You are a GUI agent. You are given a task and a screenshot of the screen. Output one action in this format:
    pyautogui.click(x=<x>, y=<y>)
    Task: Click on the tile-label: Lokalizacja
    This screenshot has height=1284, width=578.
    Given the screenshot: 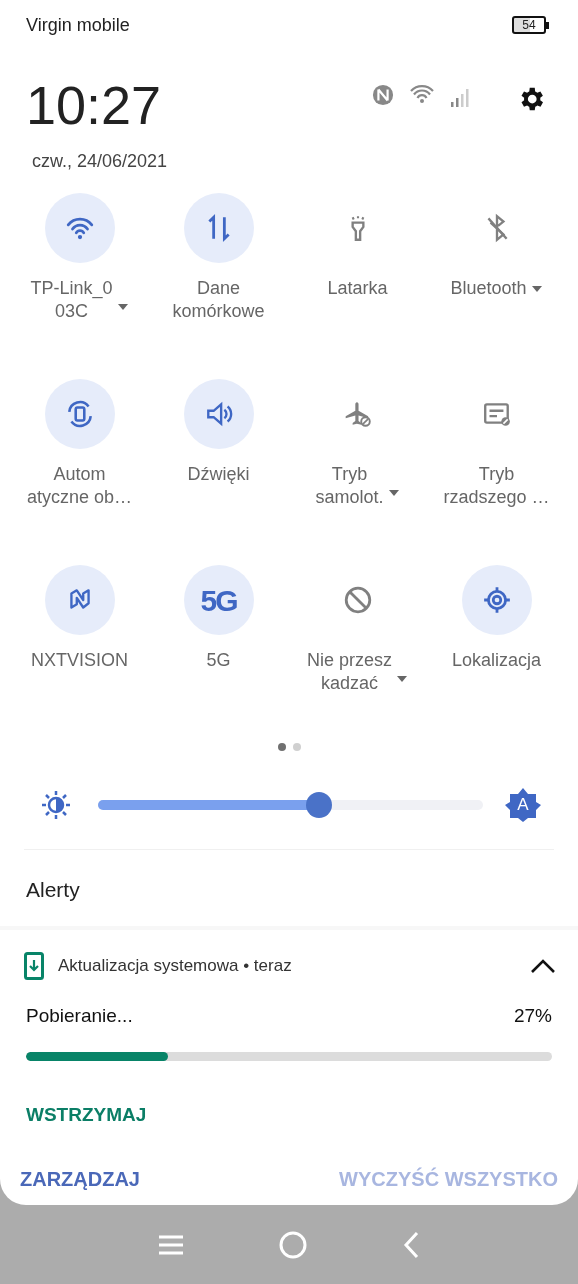 What is the action you would take?
    pyautogui.click(x=496, y=660)
    